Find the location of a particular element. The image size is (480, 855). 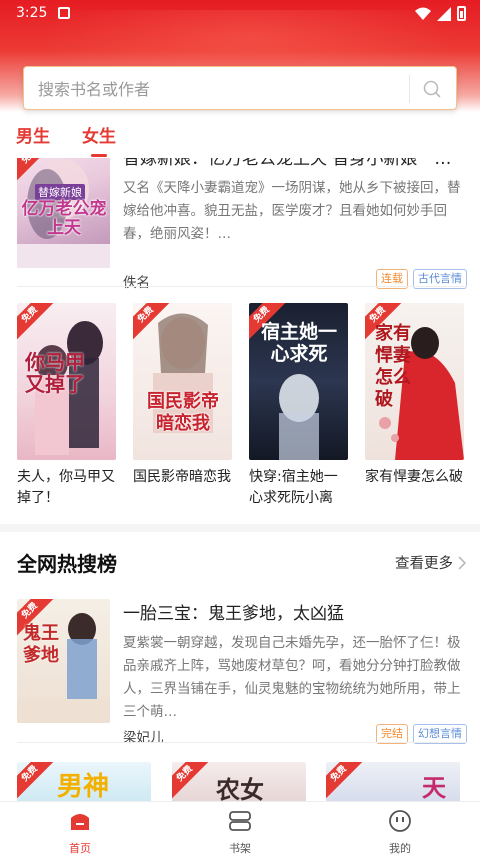

section-gap is located at coordinates (240, 528).